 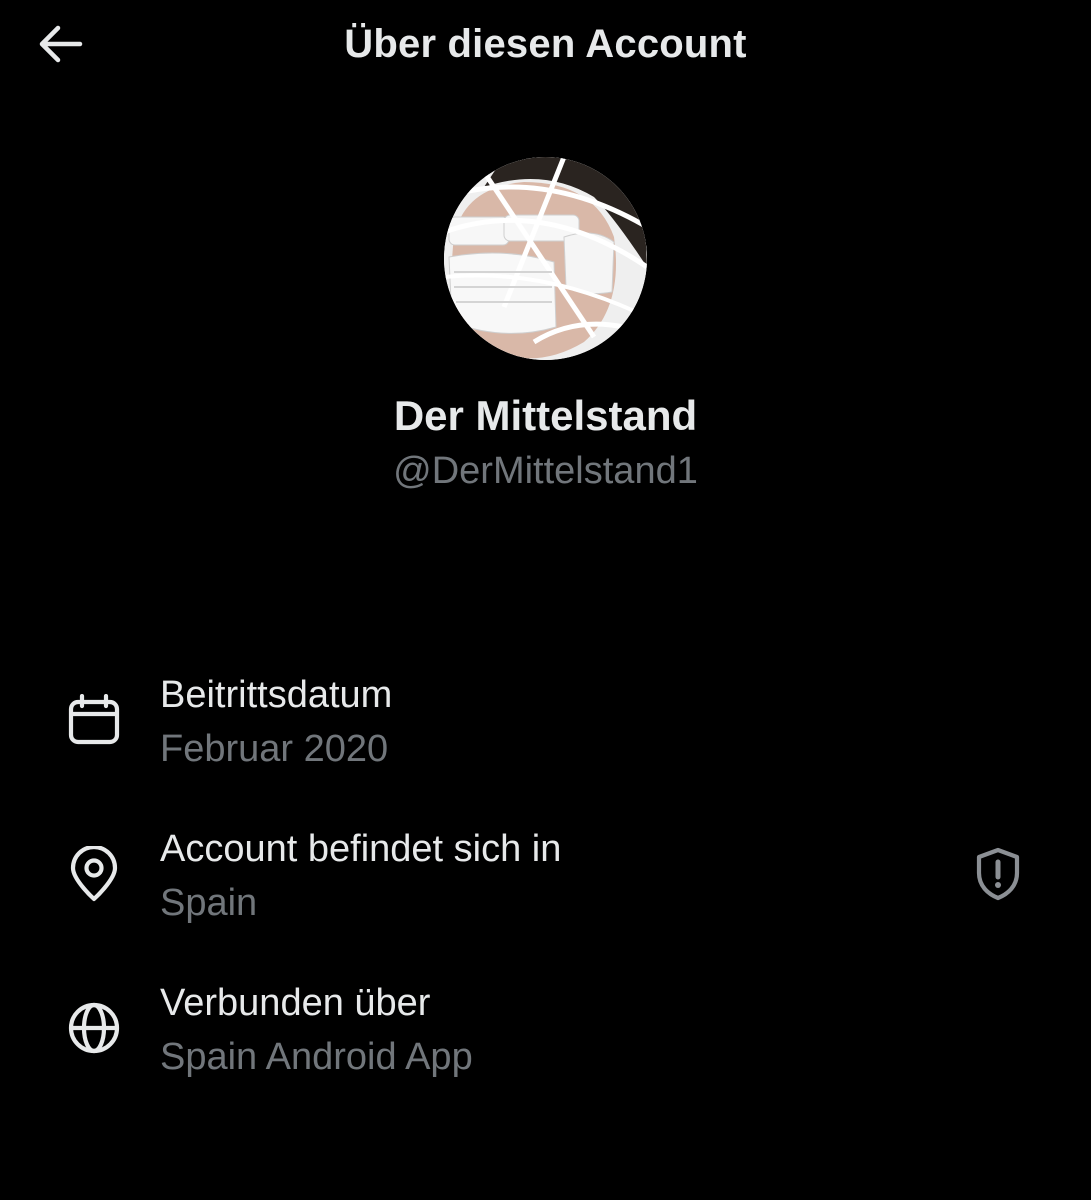 What do you see at coordinates (545, 471) in the screenshot?
I see `user-handle: @DerMittelstand1` at bounding box center [545, 471].